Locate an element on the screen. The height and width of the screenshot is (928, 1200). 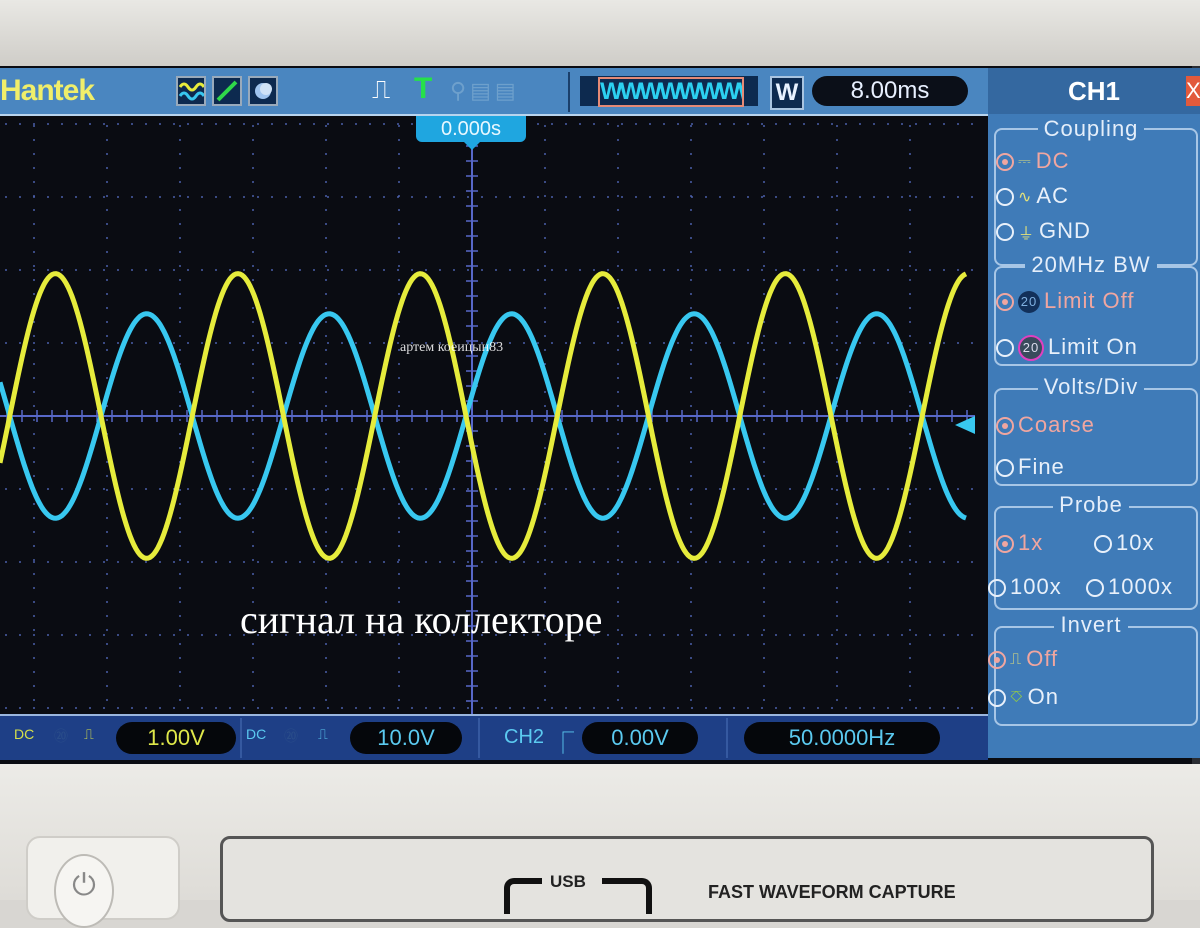
inactive-status-icons: ⚲▤▤ is located at coordinates (485, 90).